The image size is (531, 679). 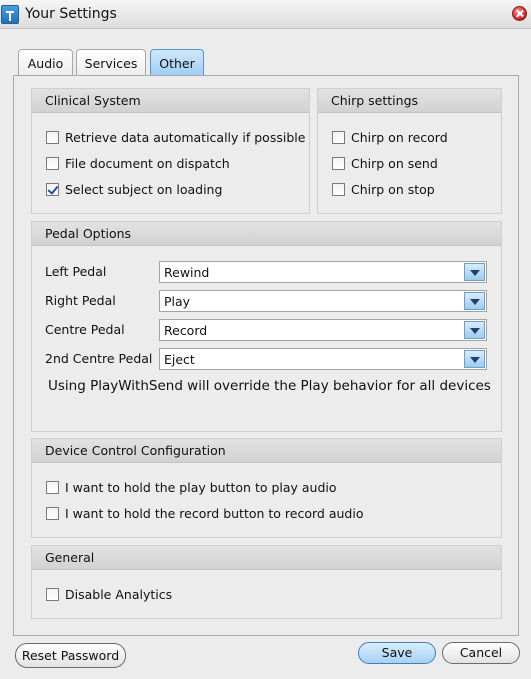 I want to click on cancel-button: Cancel, so click(x=481, y=653).